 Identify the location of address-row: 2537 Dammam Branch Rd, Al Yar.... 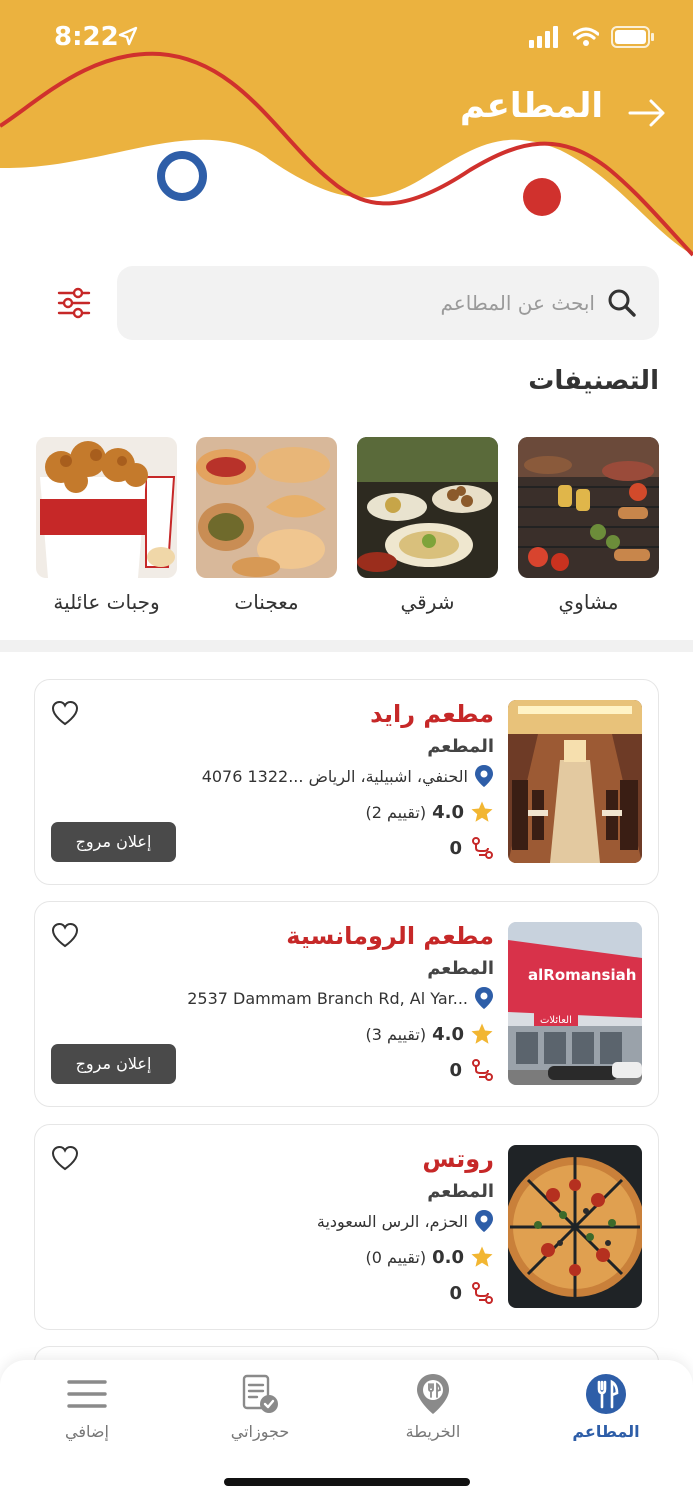
(340, 998).